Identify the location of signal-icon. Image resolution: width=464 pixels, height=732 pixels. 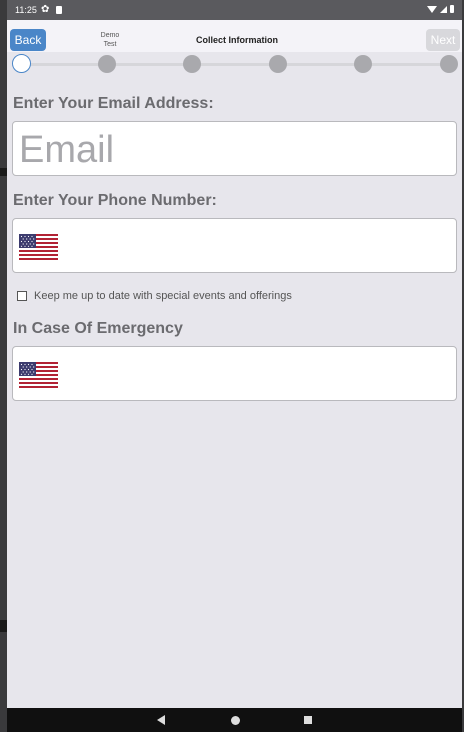
(443, 9).